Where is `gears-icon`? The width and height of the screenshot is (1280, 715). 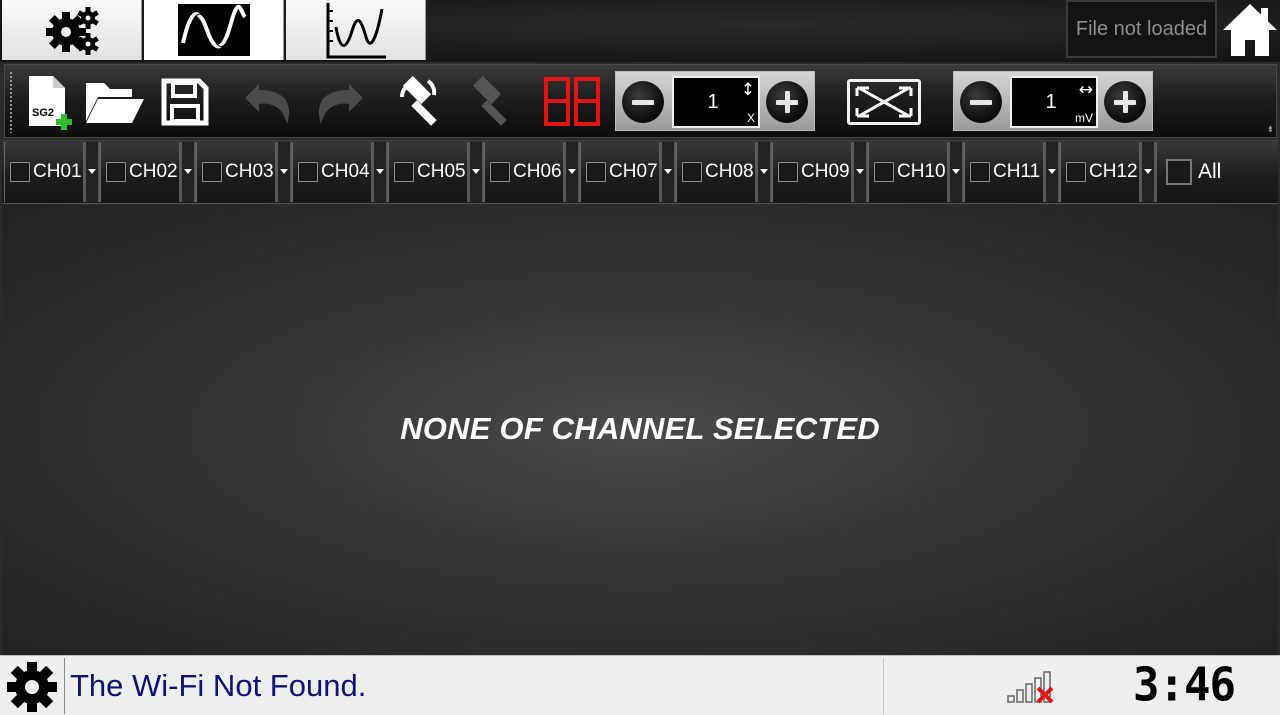
gears-icon is located at coordinates (72, 31).